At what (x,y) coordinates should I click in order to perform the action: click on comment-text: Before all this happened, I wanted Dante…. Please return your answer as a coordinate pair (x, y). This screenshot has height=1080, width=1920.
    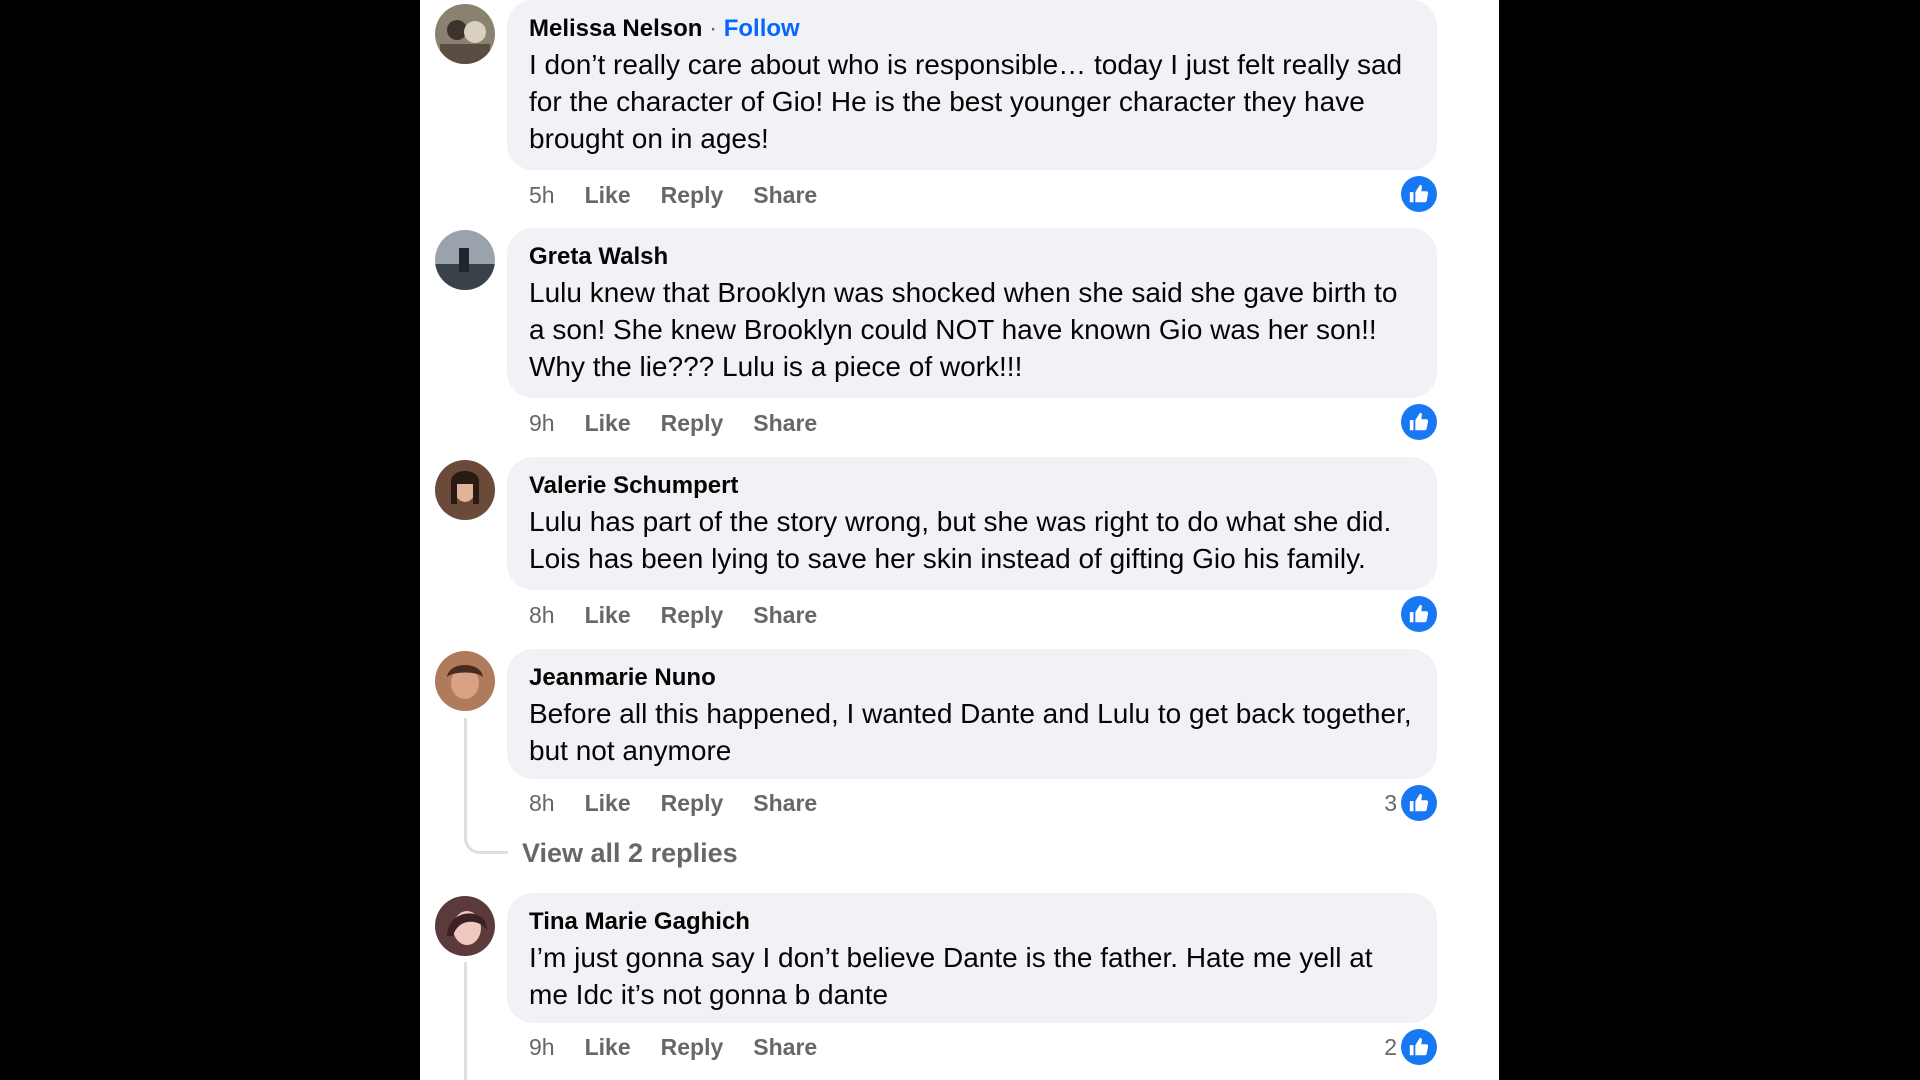
    Looking at the image, I should click on (970, 732).